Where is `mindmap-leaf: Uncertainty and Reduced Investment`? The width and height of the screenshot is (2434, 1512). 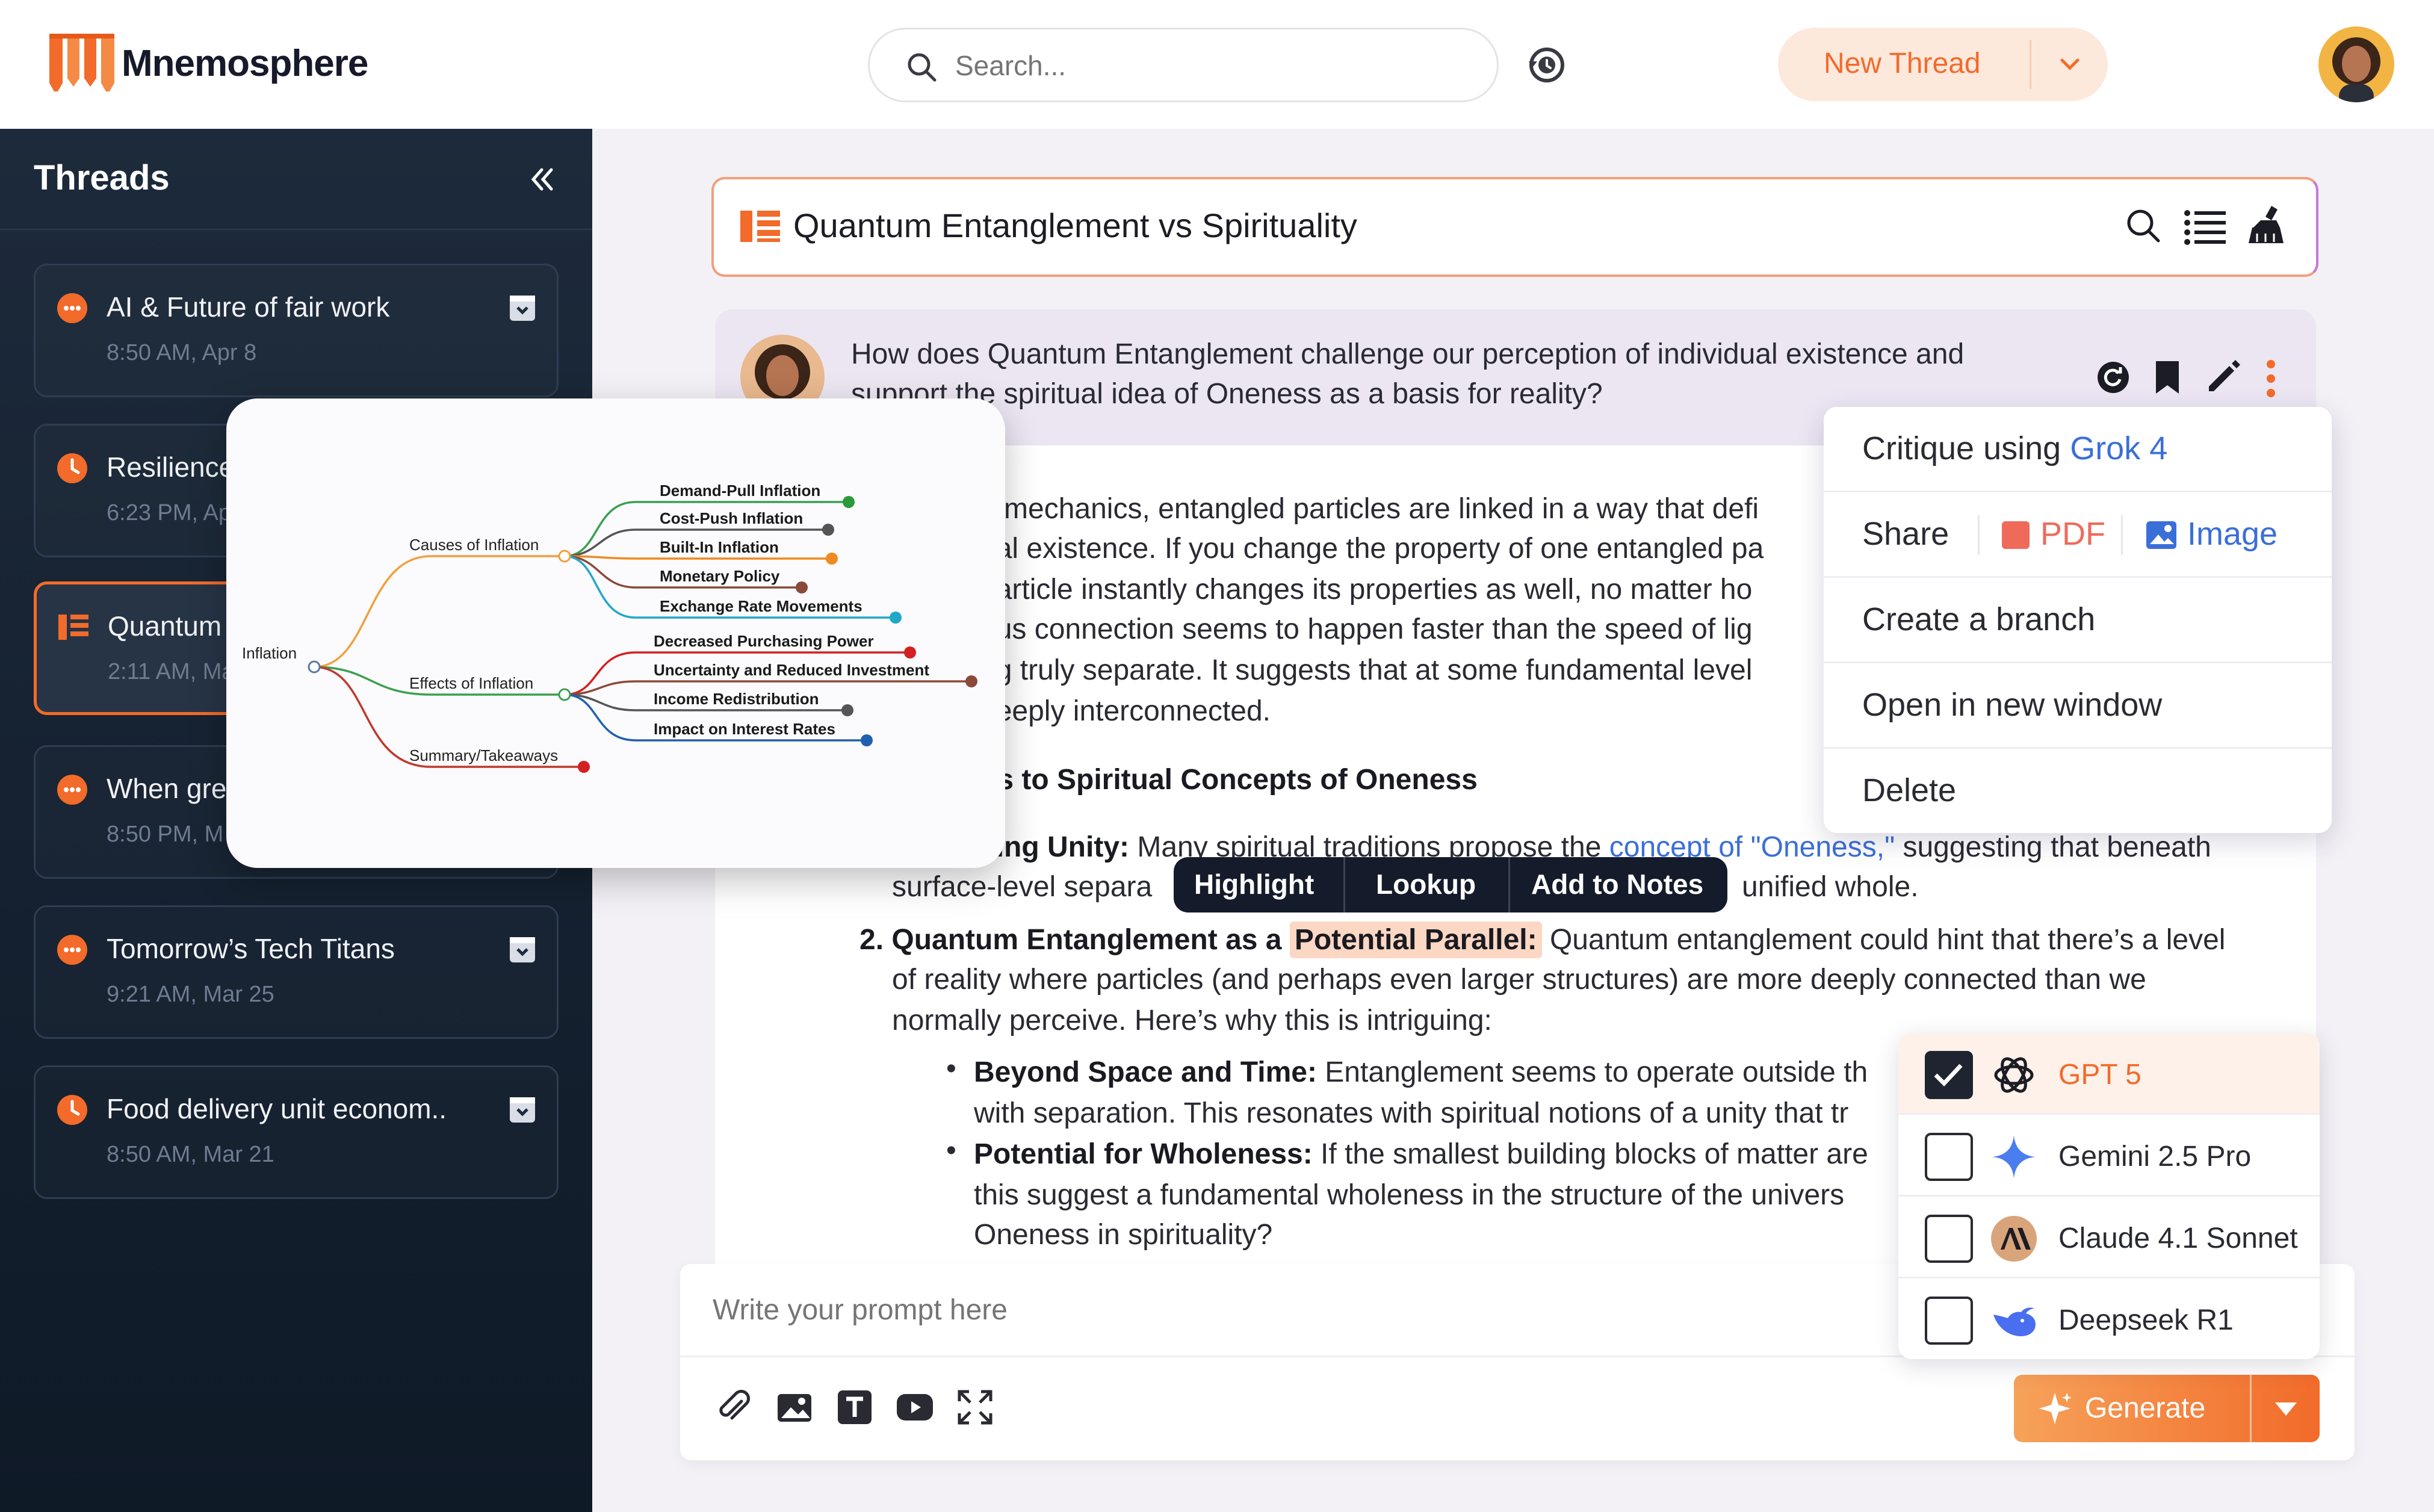 mindmap-leaf: Uncertainty and Reduced Investment is located at coordinates (792, 670).